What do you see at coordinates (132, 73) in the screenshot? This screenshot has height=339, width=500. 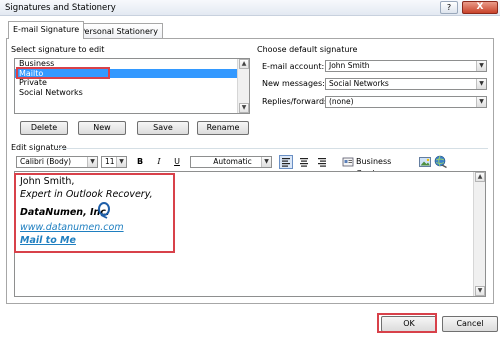 I see `signature-item-mailto: Mailto` at bounding box center [132, 73].